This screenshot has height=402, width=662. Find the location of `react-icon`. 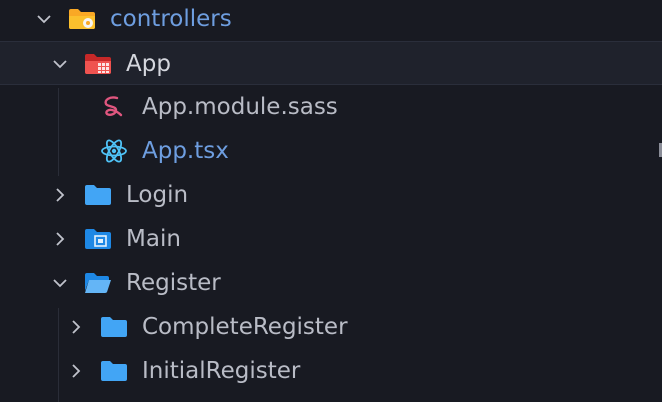

react-icon is located at coordinates (114, 151).